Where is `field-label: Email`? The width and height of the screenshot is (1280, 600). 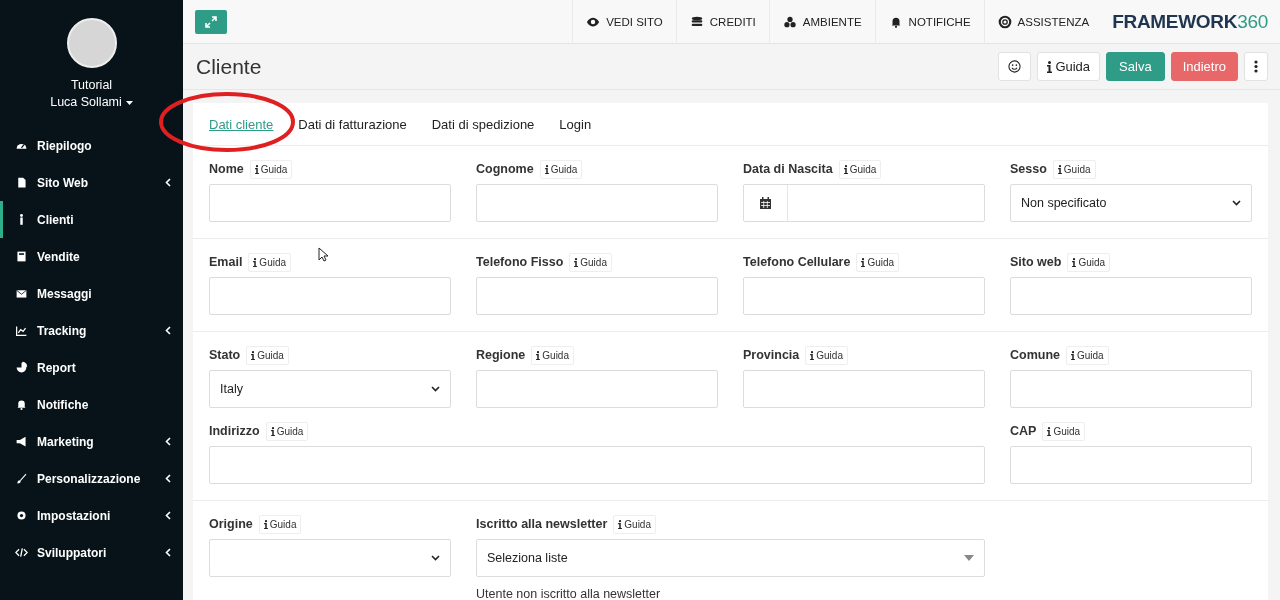
field-label: Email is located at coordinates (226, 262).